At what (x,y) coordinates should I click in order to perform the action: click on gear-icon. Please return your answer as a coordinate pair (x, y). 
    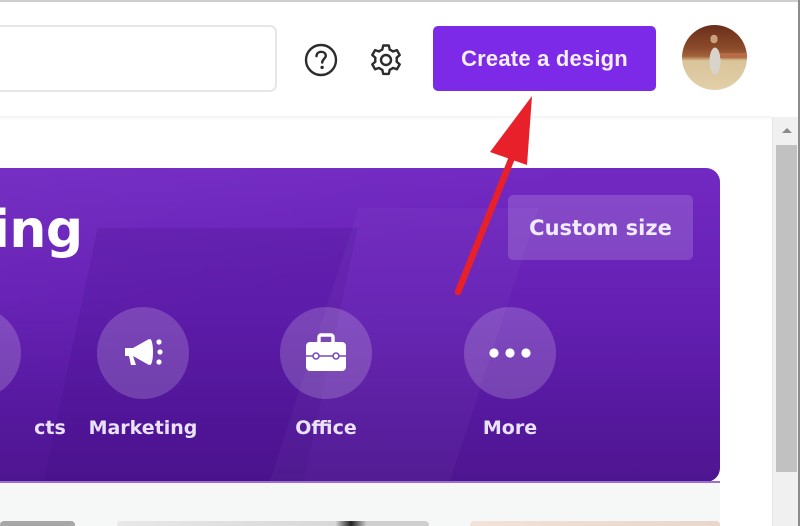
    Looking at the image, I should click on (386, 60).